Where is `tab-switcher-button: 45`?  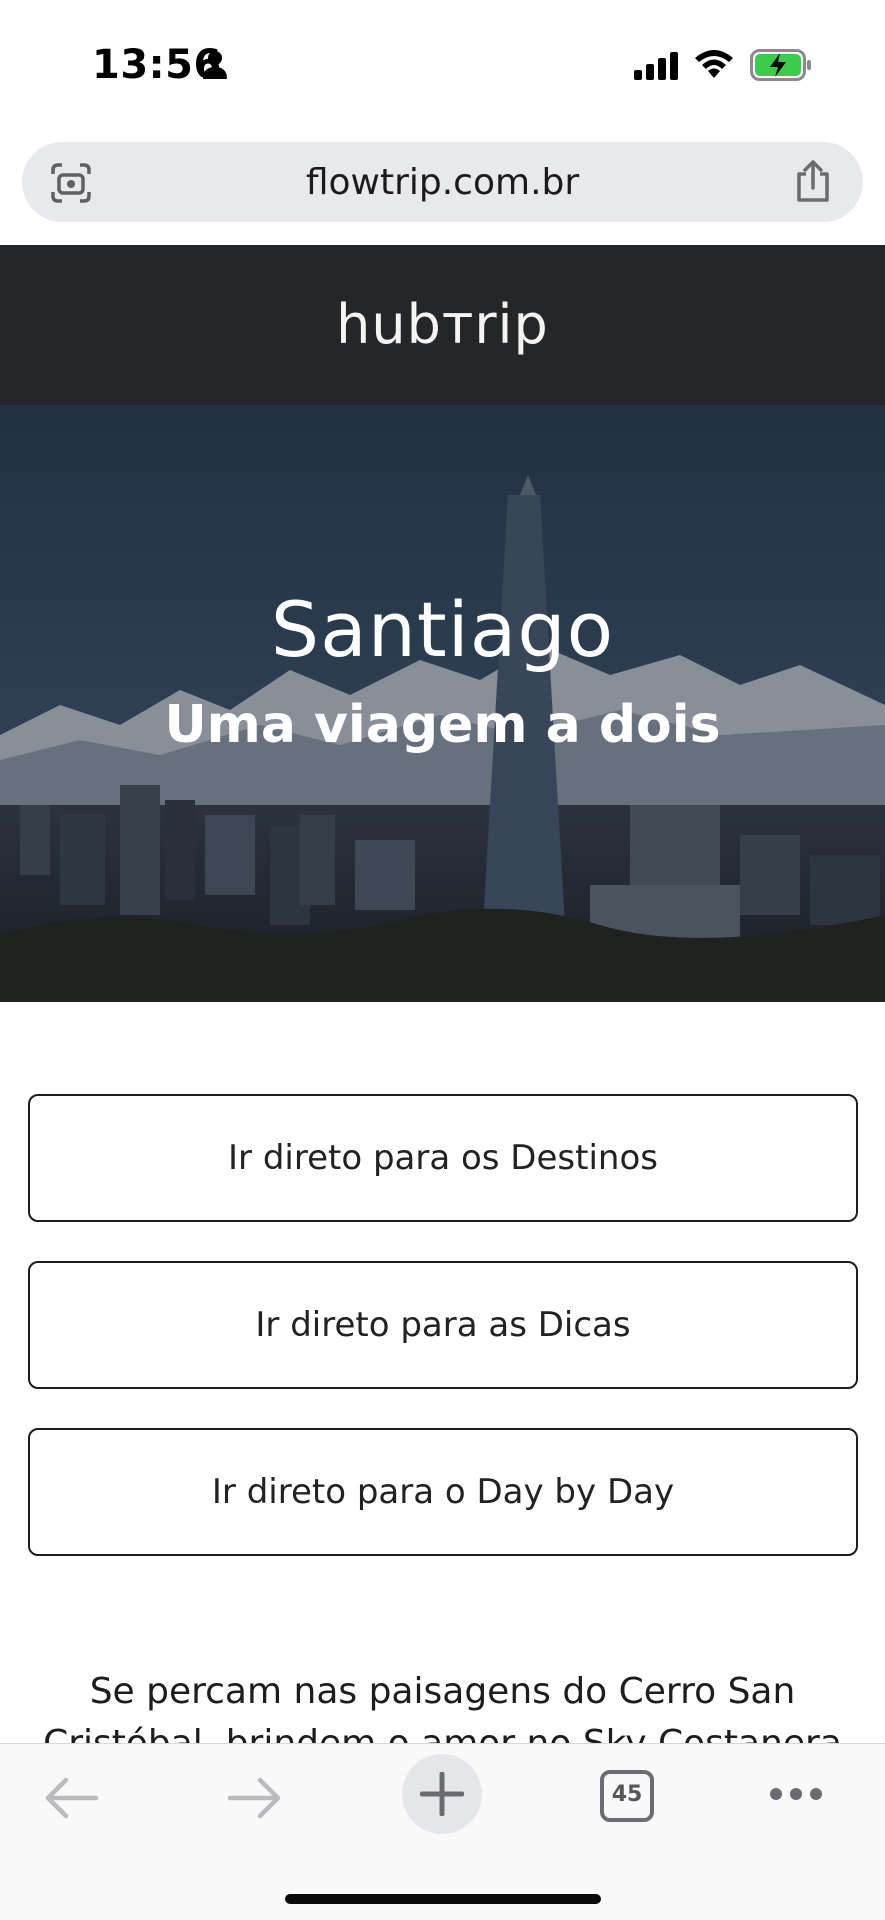
tab-switcher-button: 45 is located at coordinates (627, 1796).